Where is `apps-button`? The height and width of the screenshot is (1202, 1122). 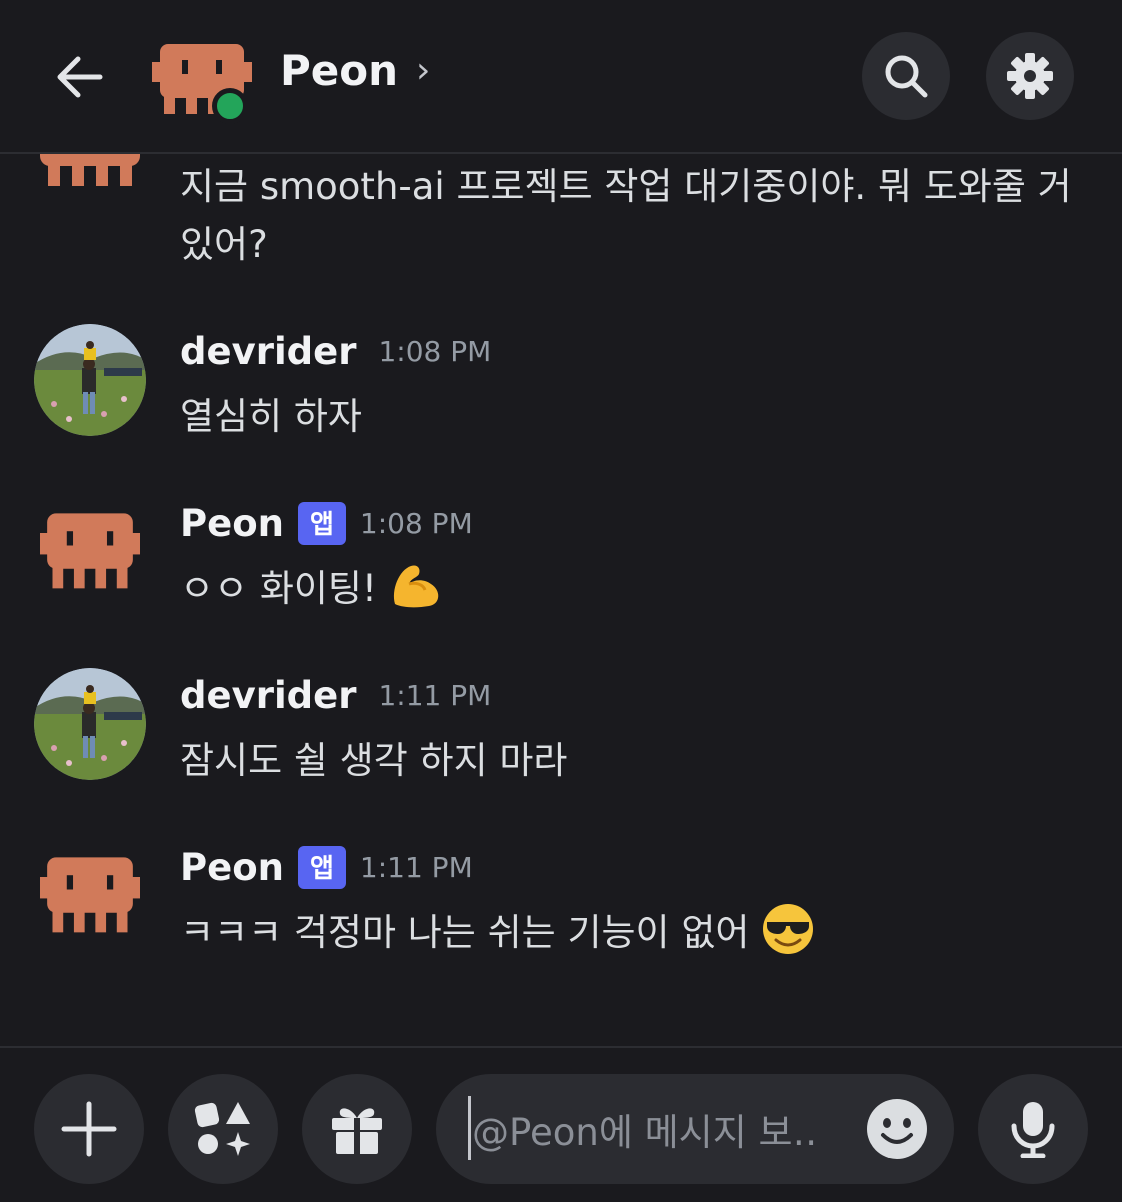 apps-button is located at coordinates (223, 1129).